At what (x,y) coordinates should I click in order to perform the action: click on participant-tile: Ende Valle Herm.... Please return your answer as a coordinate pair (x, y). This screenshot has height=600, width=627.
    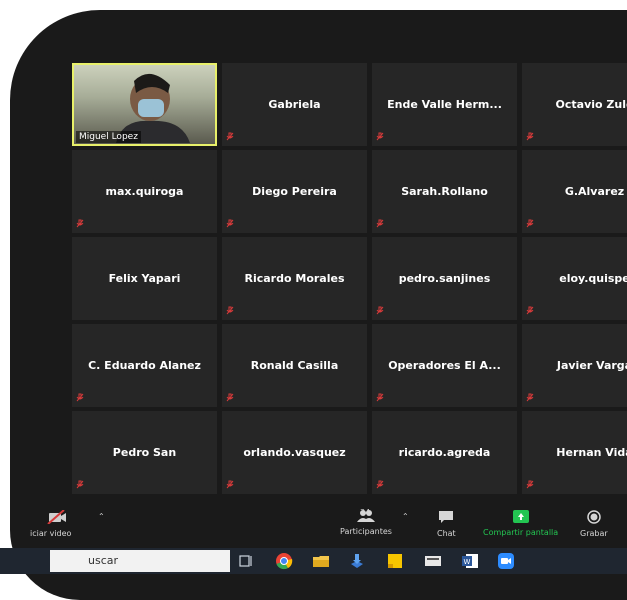
    Looking at the image, I should click on (444, 104).